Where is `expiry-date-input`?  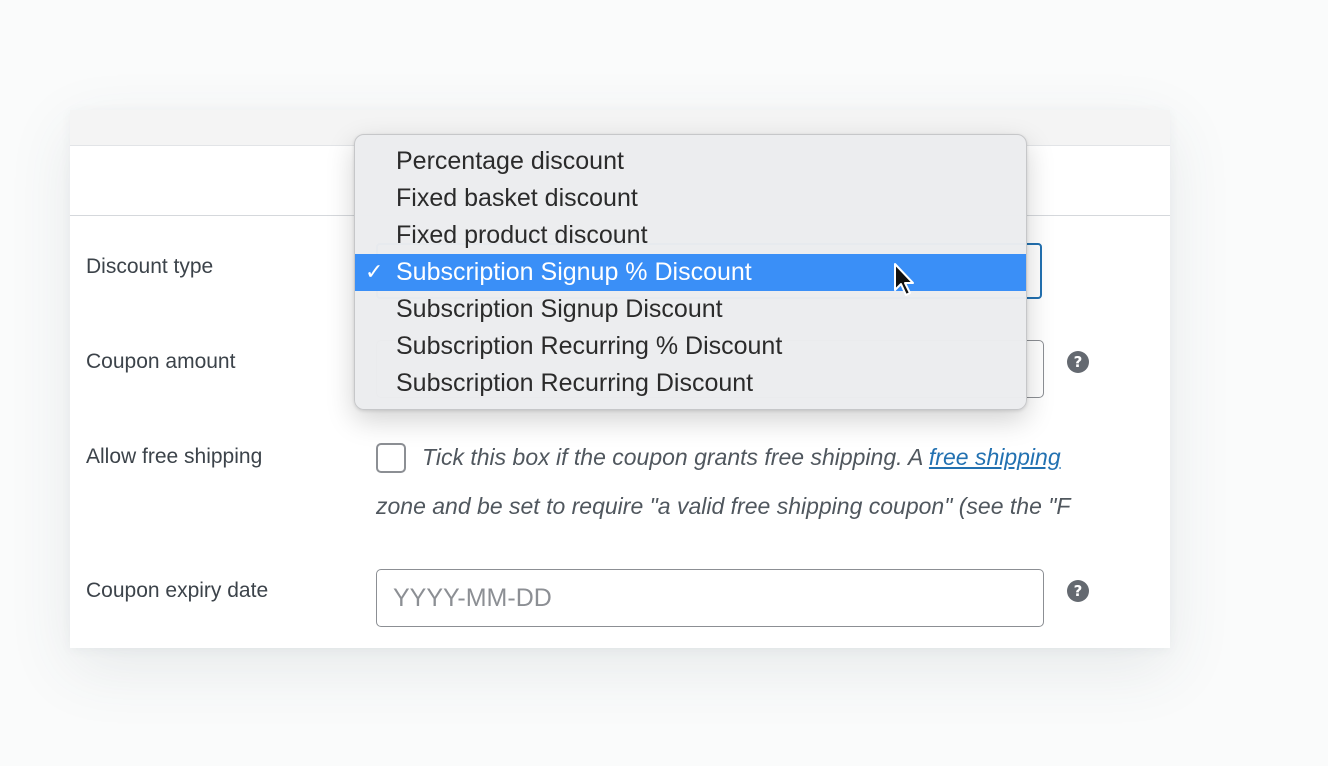
expiry-date-input is located at coordinates (710, 598).